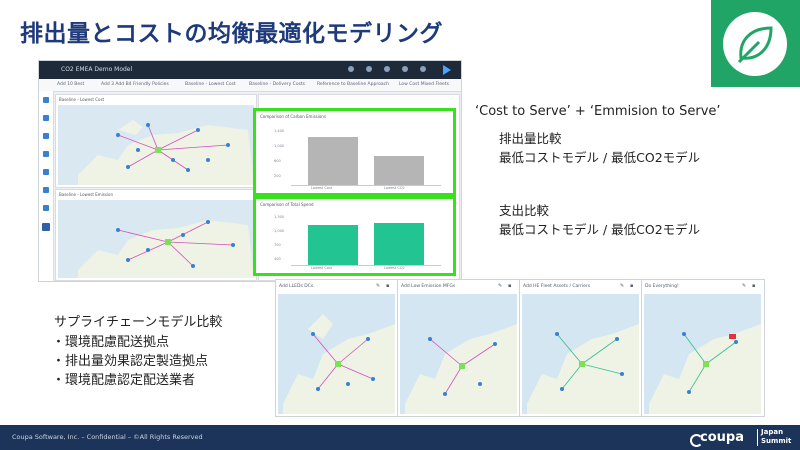 The width and height of the screenshot is (800, 450). I want to click on spend-ytick-4: 400, so click(277, 259).